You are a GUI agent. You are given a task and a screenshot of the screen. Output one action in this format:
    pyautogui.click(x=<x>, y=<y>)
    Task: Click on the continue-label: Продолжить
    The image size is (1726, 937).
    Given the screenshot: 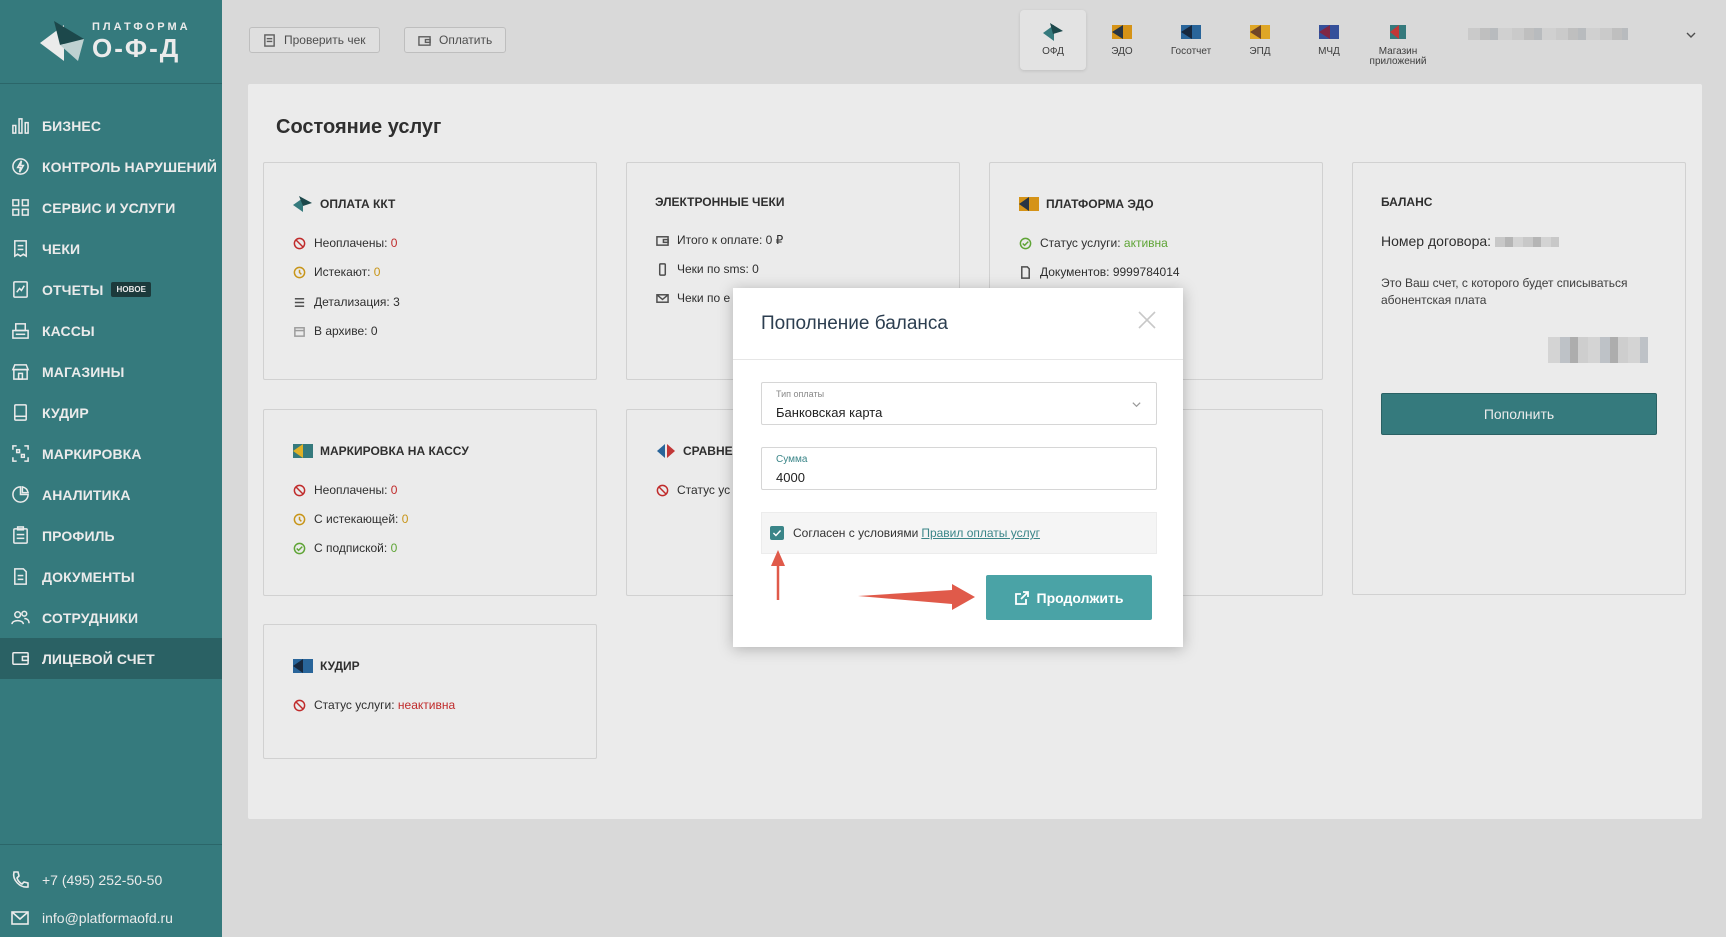 What is the action you would take?
    pyautogui.click(x=1080, y=597)
    